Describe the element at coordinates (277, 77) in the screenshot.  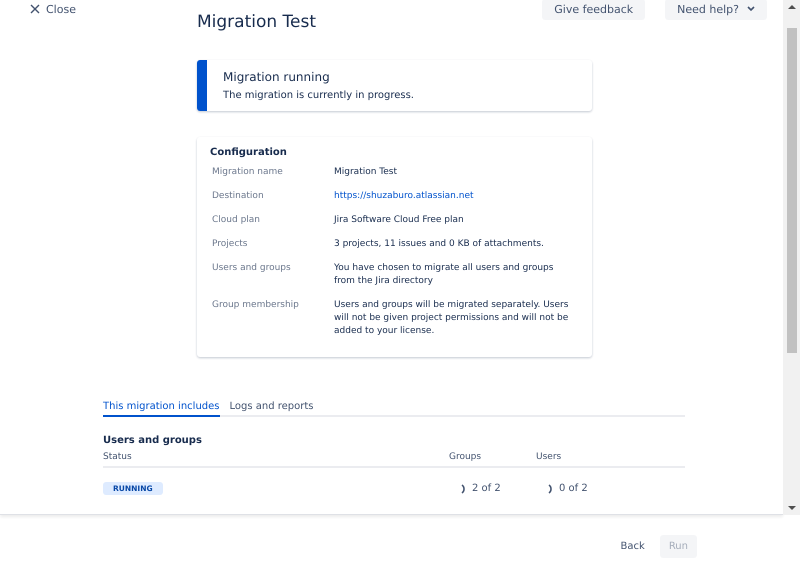
I see `banner-title: Migration running` at that location.